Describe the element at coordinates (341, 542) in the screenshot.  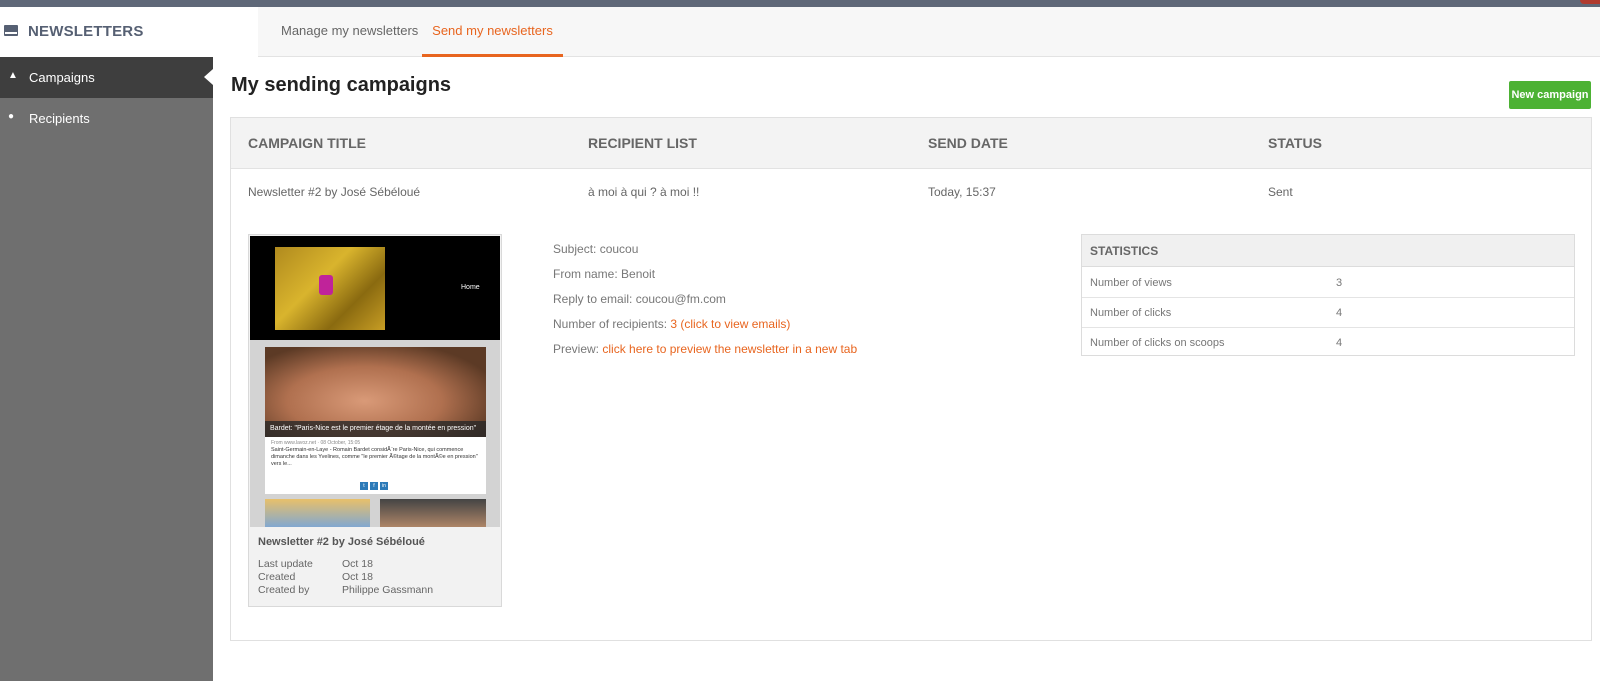
I see `preview-card-title: Newsletter #2 by José Sébéloué` at that location.